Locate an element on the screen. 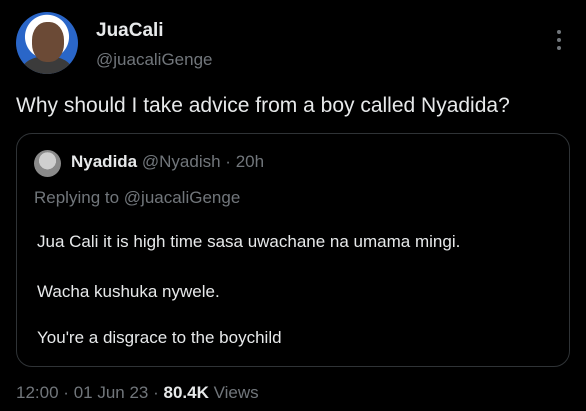 This screenshot has height=411, width=586. replying-to: Replying to @juacaliGenge is located at coordinates (137, 198).